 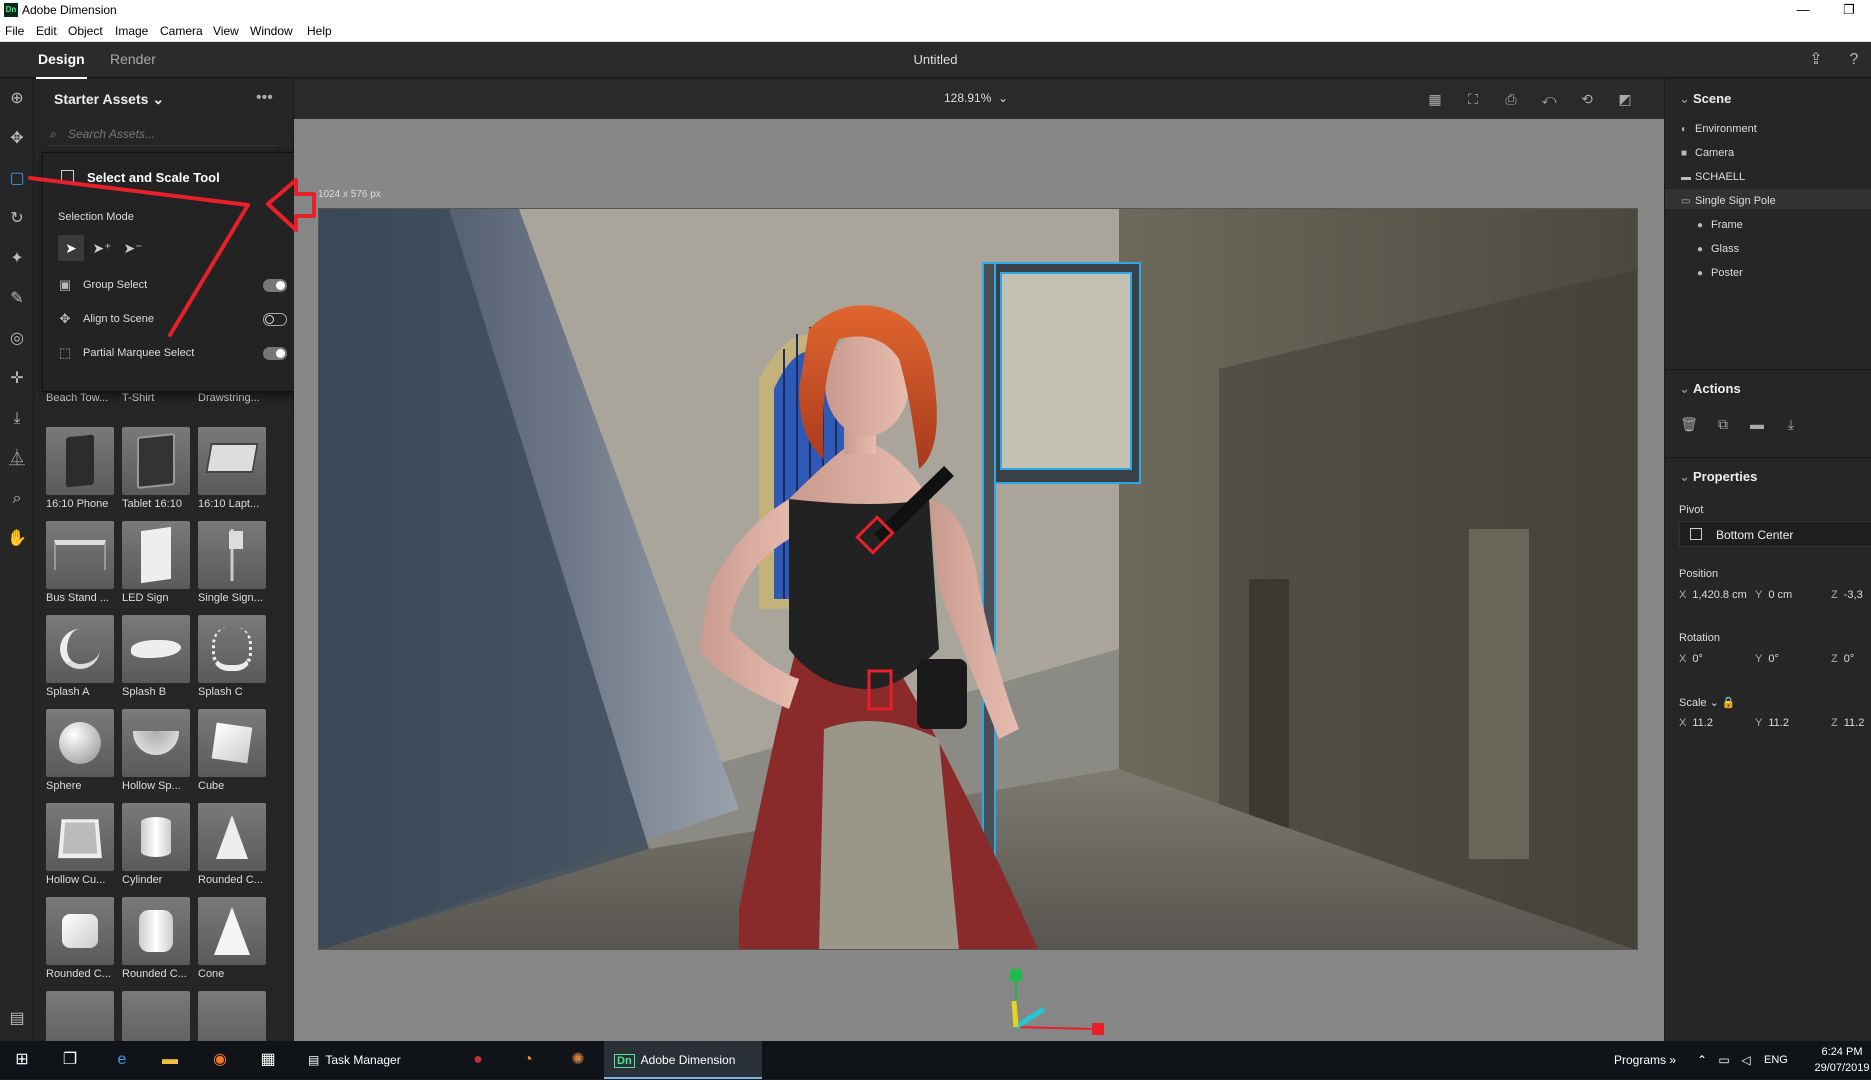 I want to click on network-icon: ▭, so click(x=1724, y=1060).